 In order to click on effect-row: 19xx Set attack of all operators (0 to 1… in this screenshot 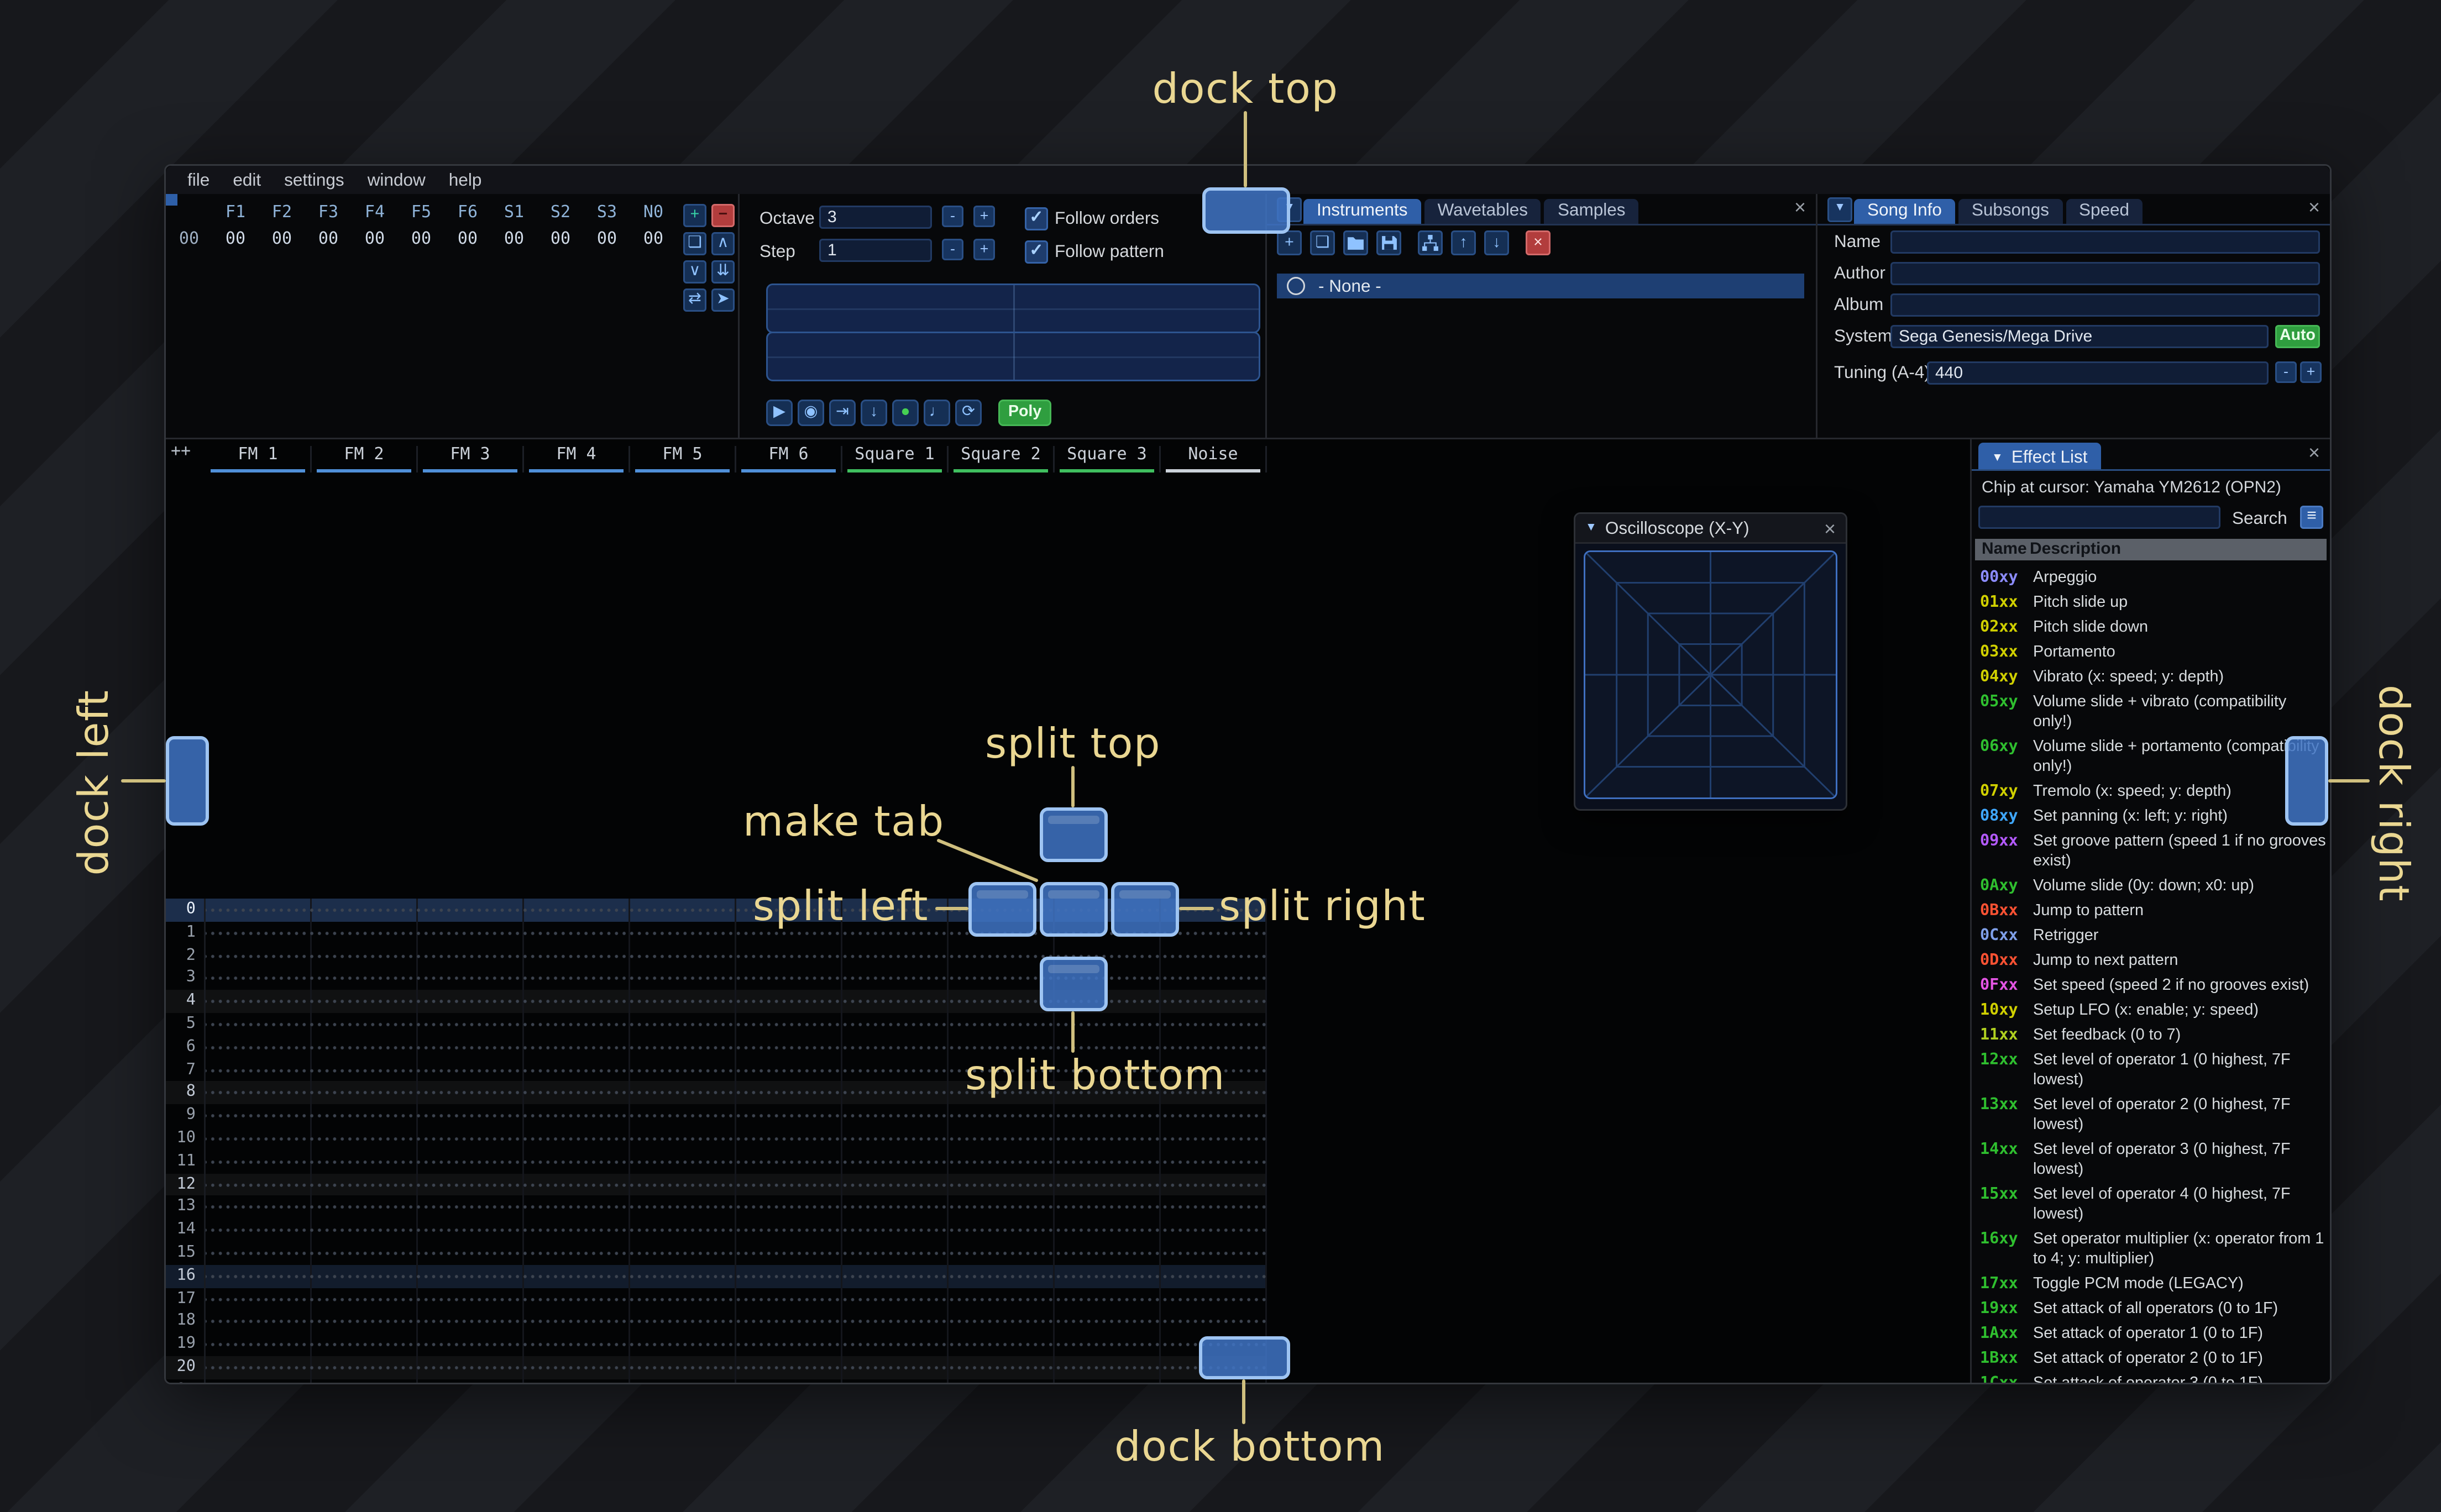, I will do `click(2151, 1308)`.